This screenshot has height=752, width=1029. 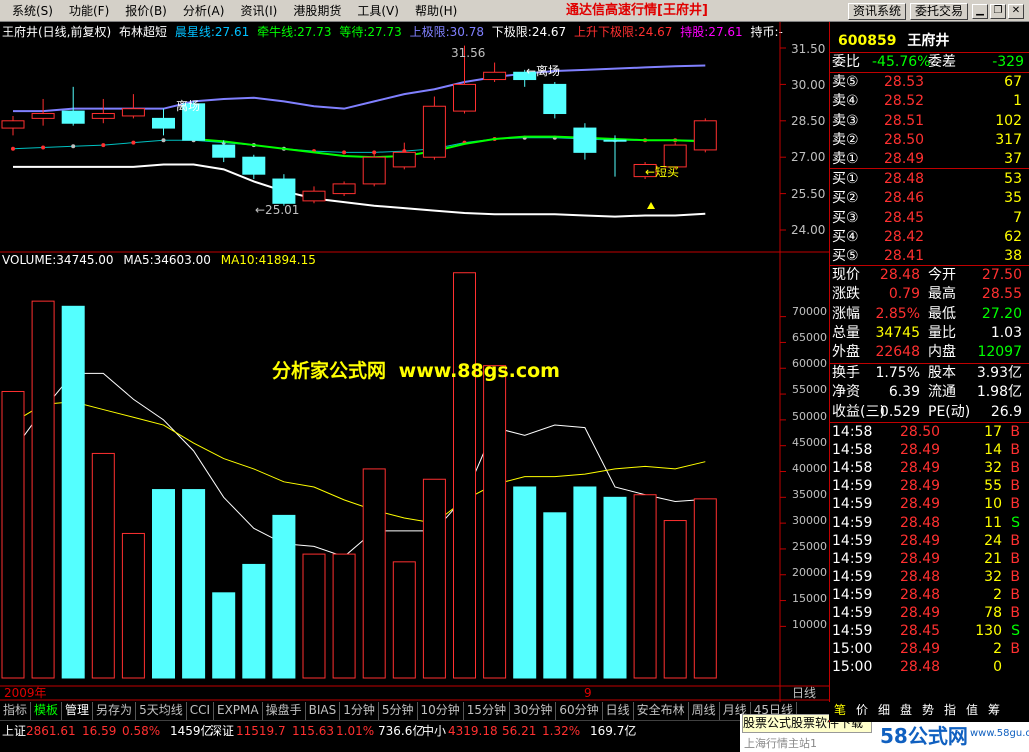 What do you see at coordinates (928, 82) in the screenshot?
I see `sell-row: 卖⑤ 28.53 67` at bounding box center [928, 82].